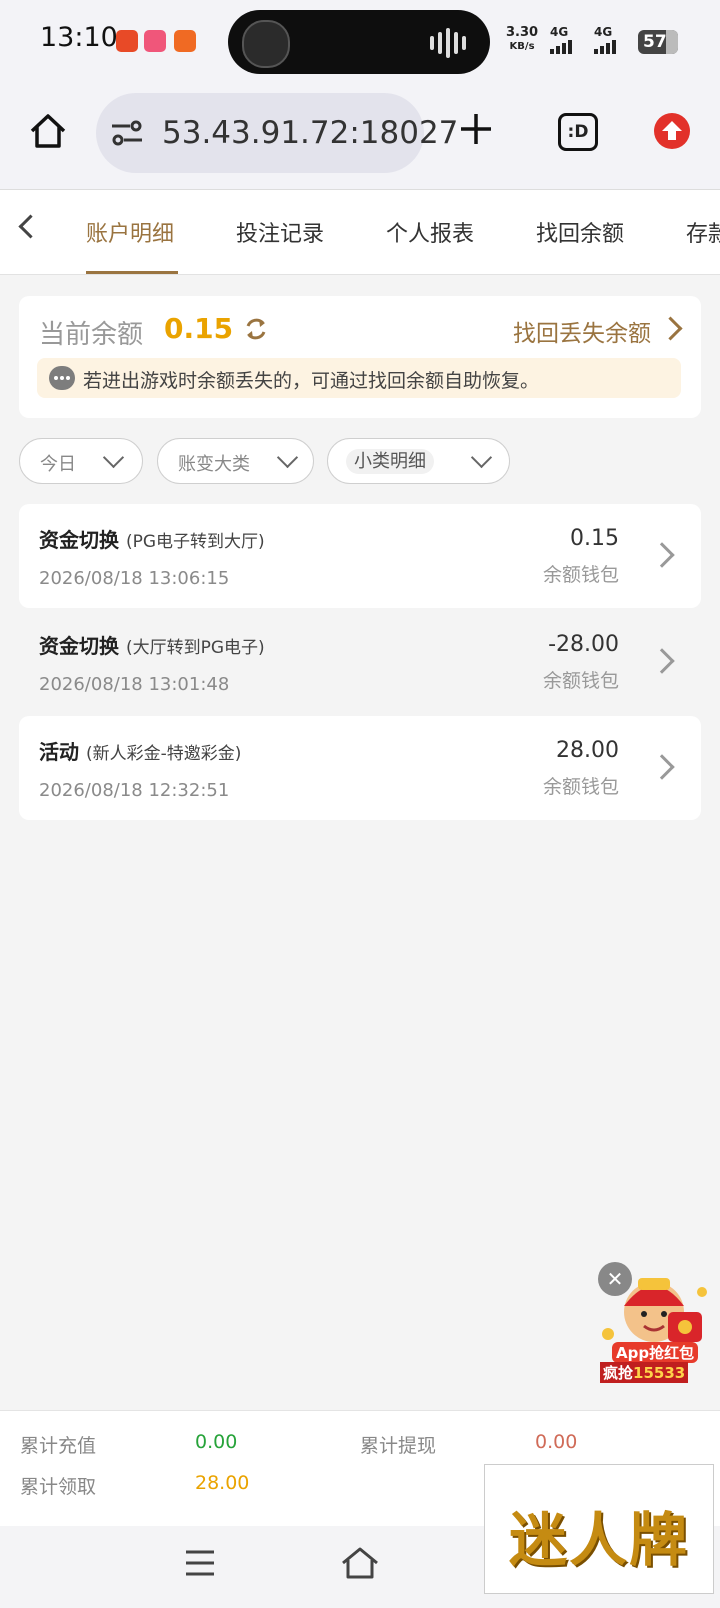 The height and width of the screenshot is (1608, 720). I want to click on date-filter-label: 今日, so click(58, 464).